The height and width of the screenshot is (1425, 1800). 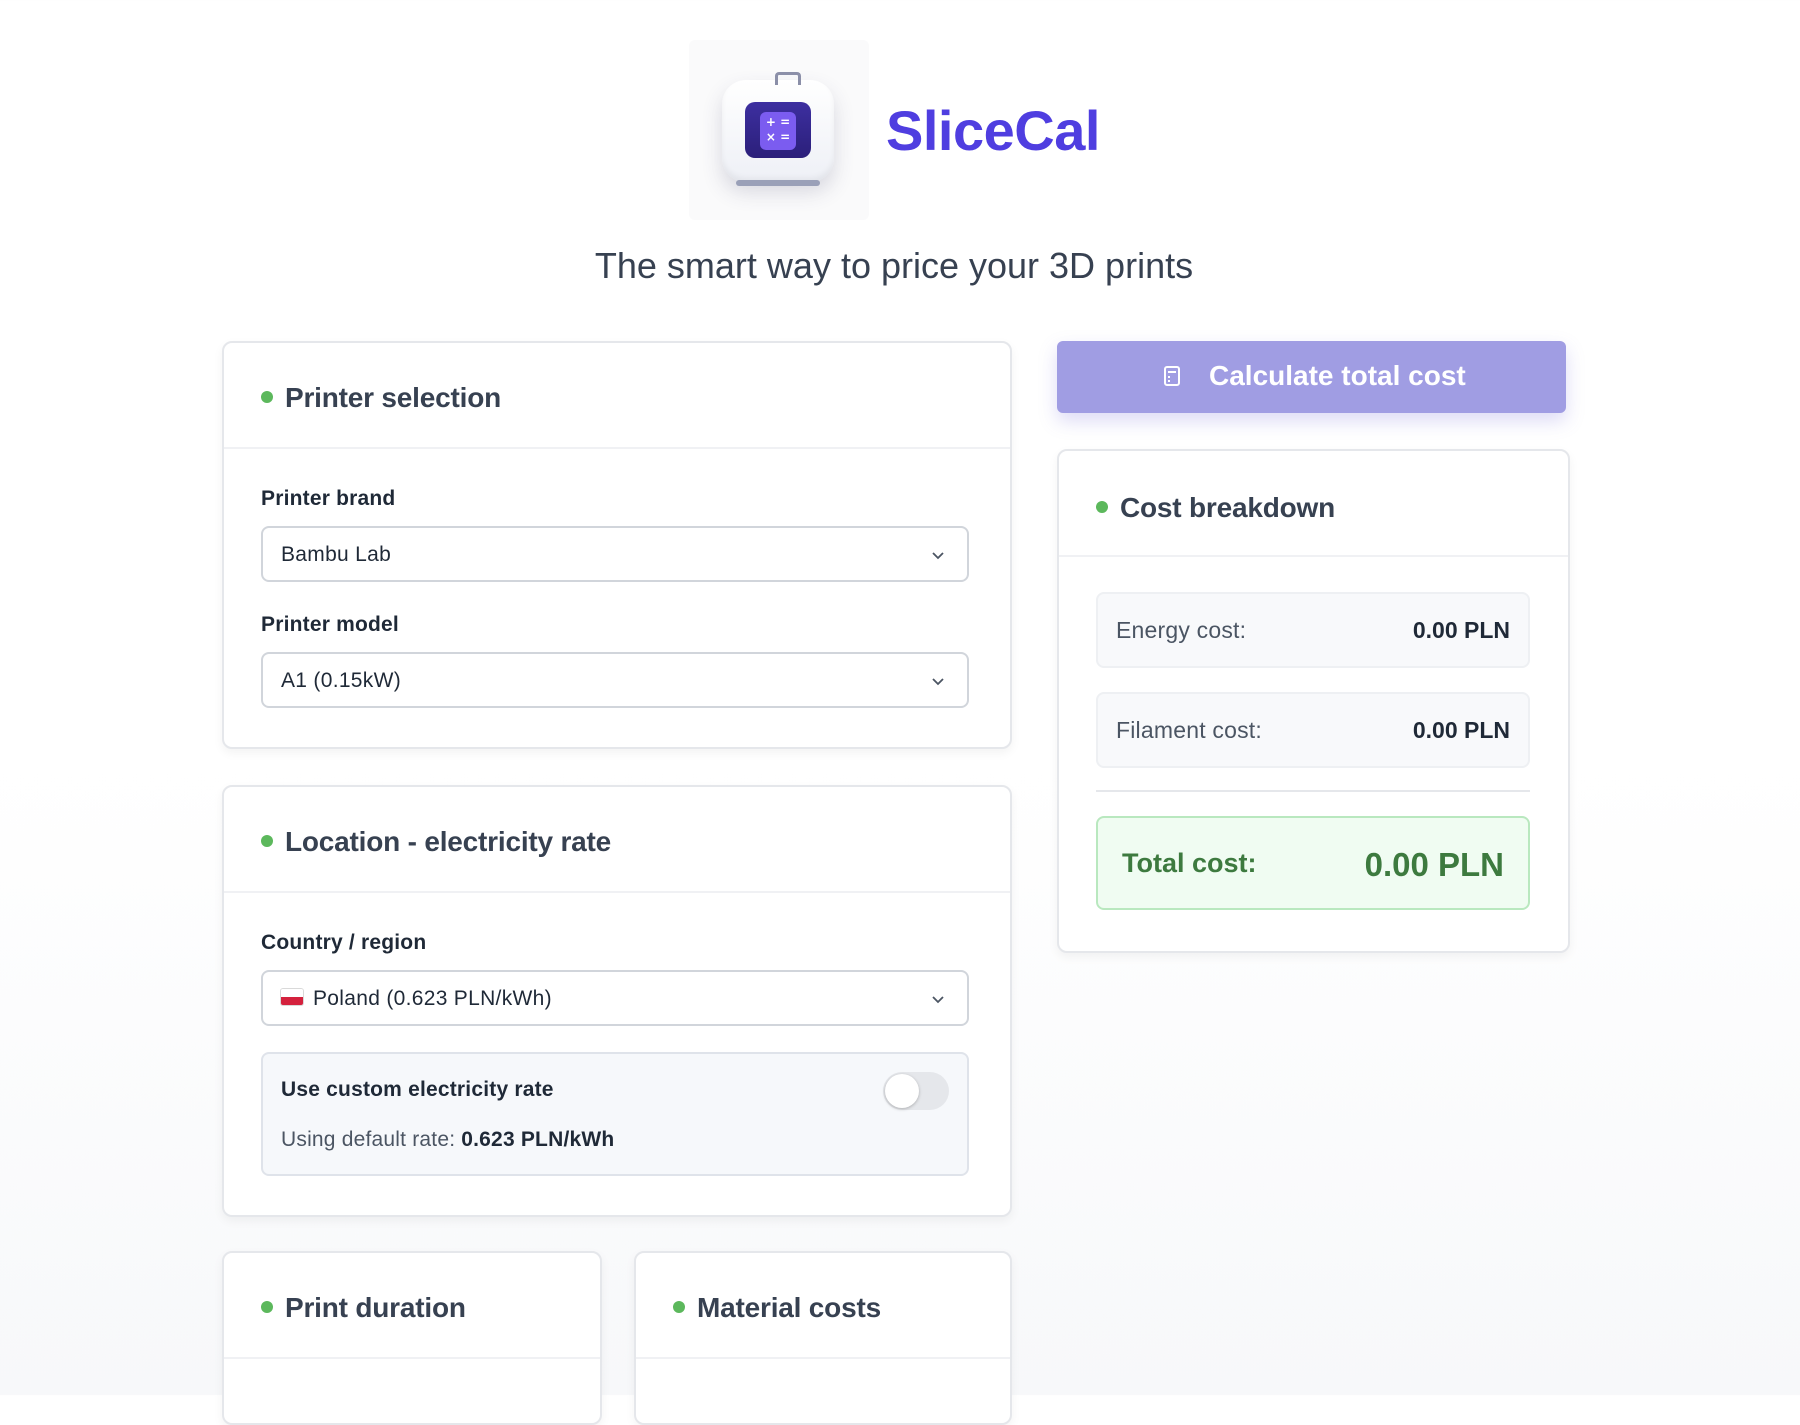 What do you see at coordinates (1461, 730) in the screenshot?
I see `filament-cost-value: 0.00 PLN` at bounding box center [1461, 730].